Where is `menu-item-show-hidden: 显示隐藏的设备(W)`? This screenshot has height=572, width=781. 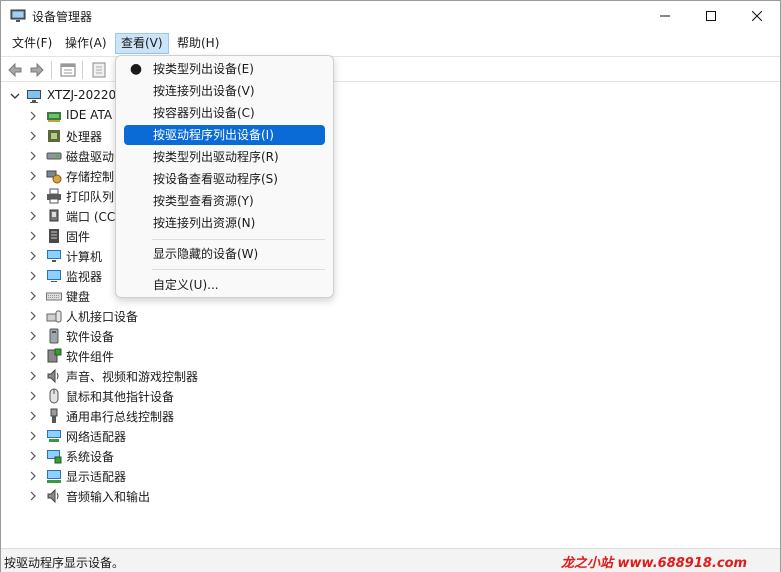
menu-item-show-hidden: 显示隐藏的设备(W) is located at coordinates (224, 254).